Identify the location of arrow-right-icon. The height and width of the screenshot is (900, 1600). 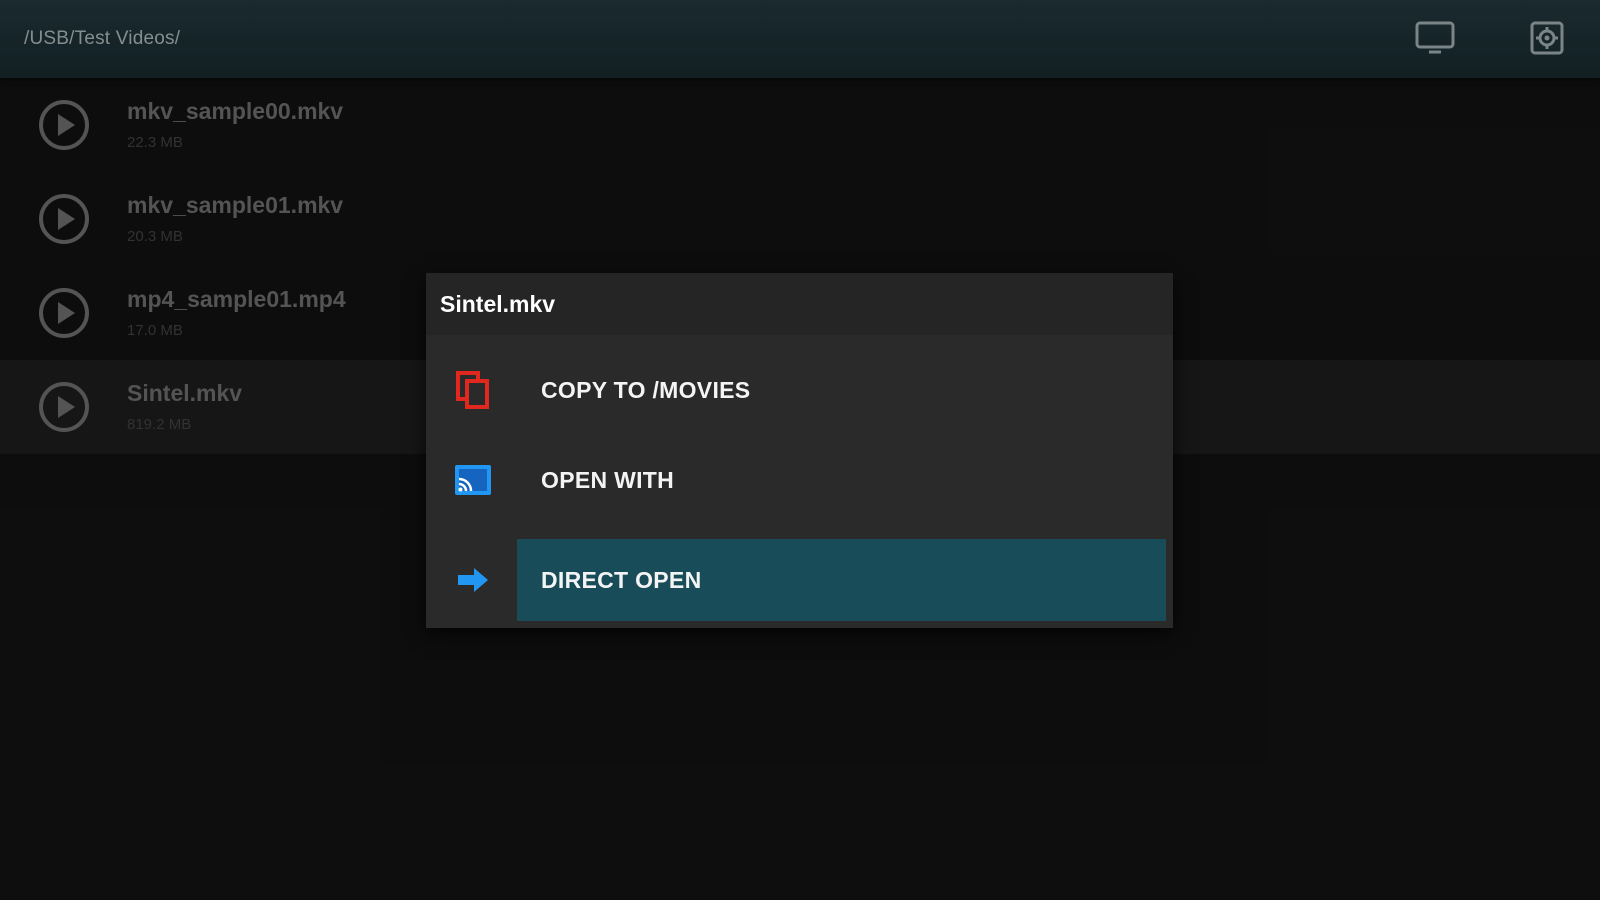
(473, 580).